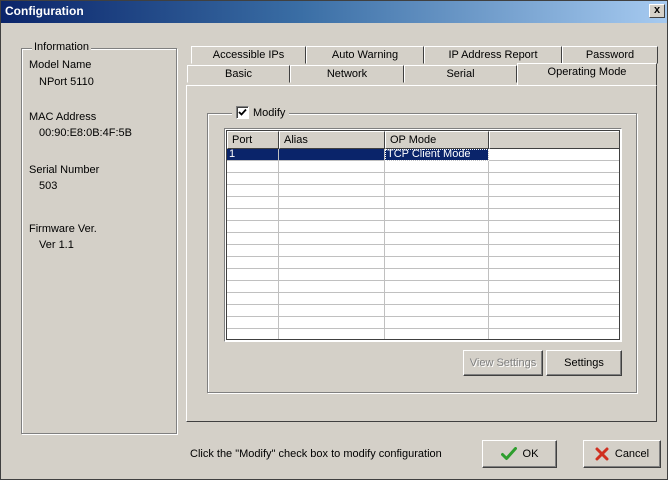 This screenshot has height=480, width=668. I want to click on ok-check-icon, so click(508, 453).